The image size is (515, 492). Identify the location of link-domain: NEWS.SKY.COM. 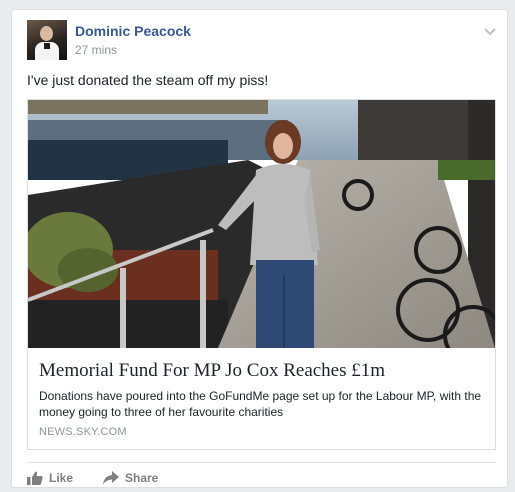
(83, 432).